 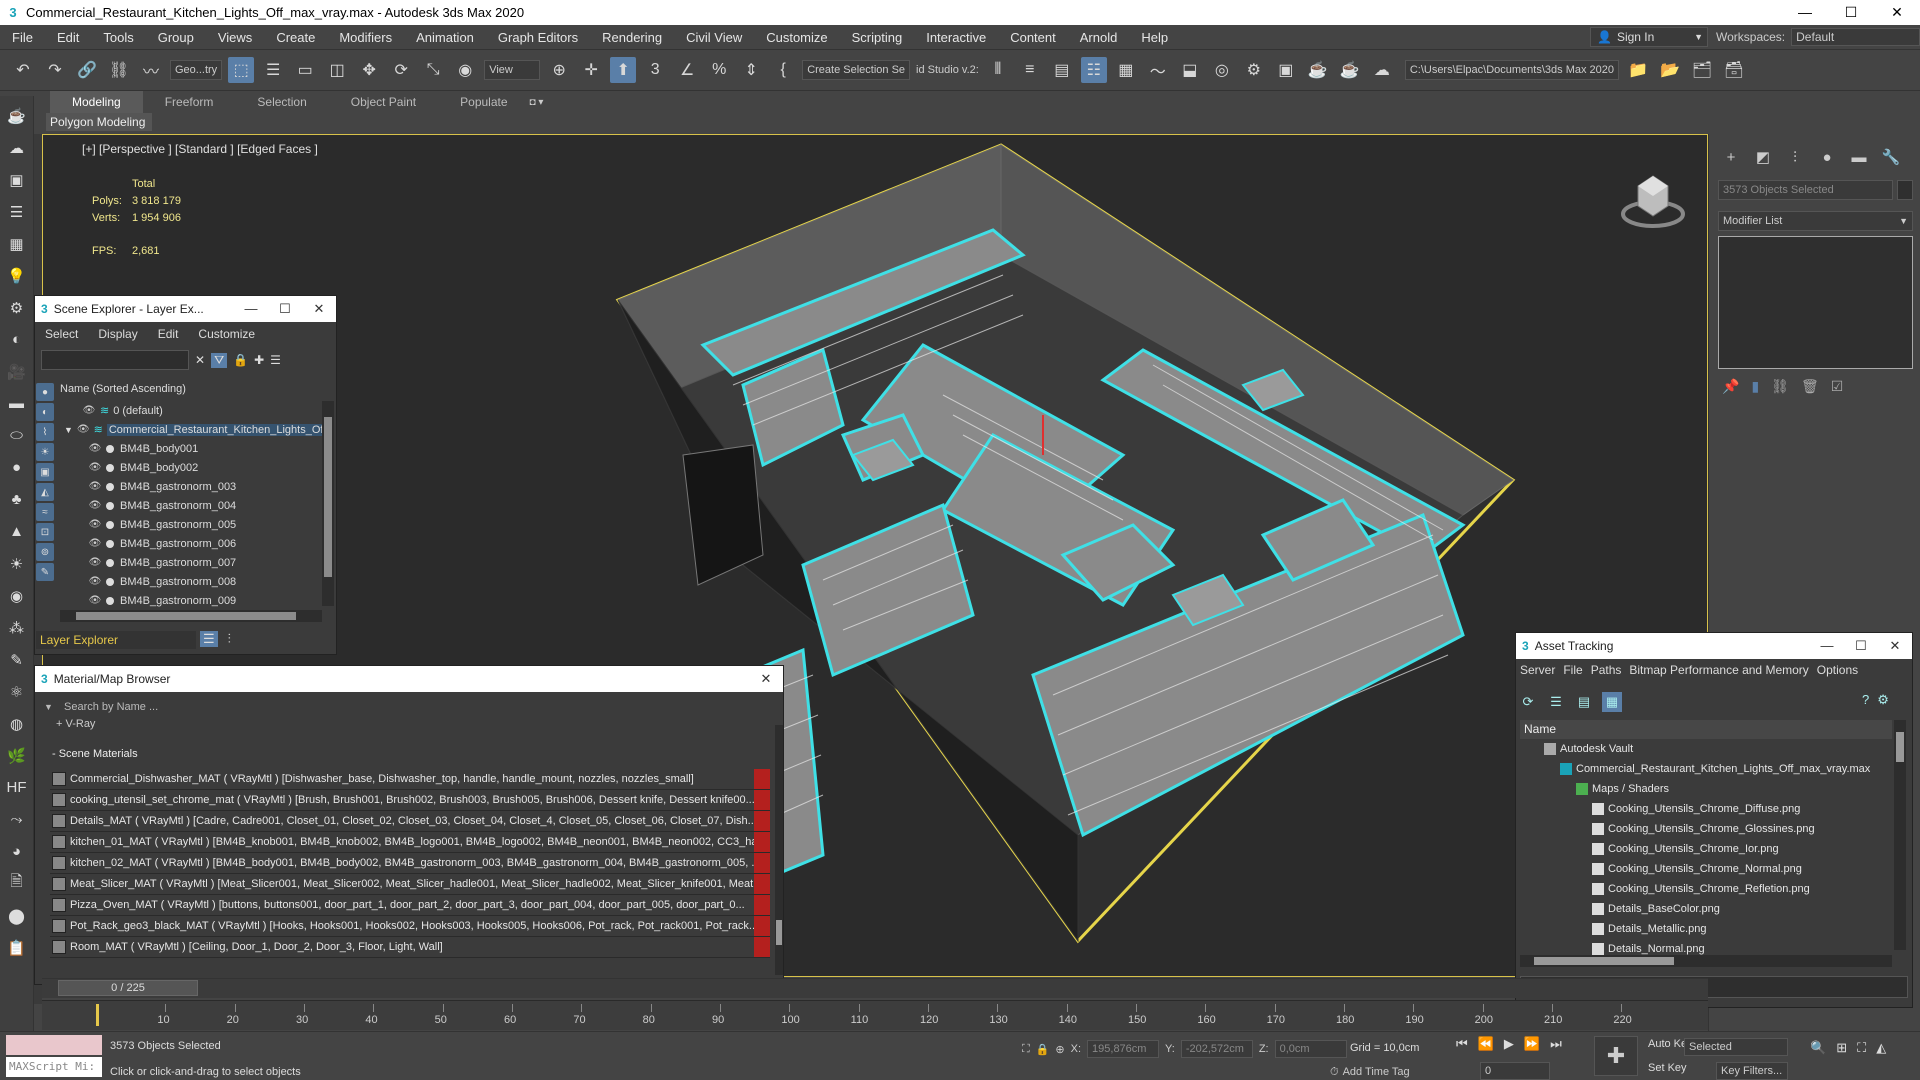 I want to click on asset-row: Details_Metallic.png, so click(x=1706, y=929).